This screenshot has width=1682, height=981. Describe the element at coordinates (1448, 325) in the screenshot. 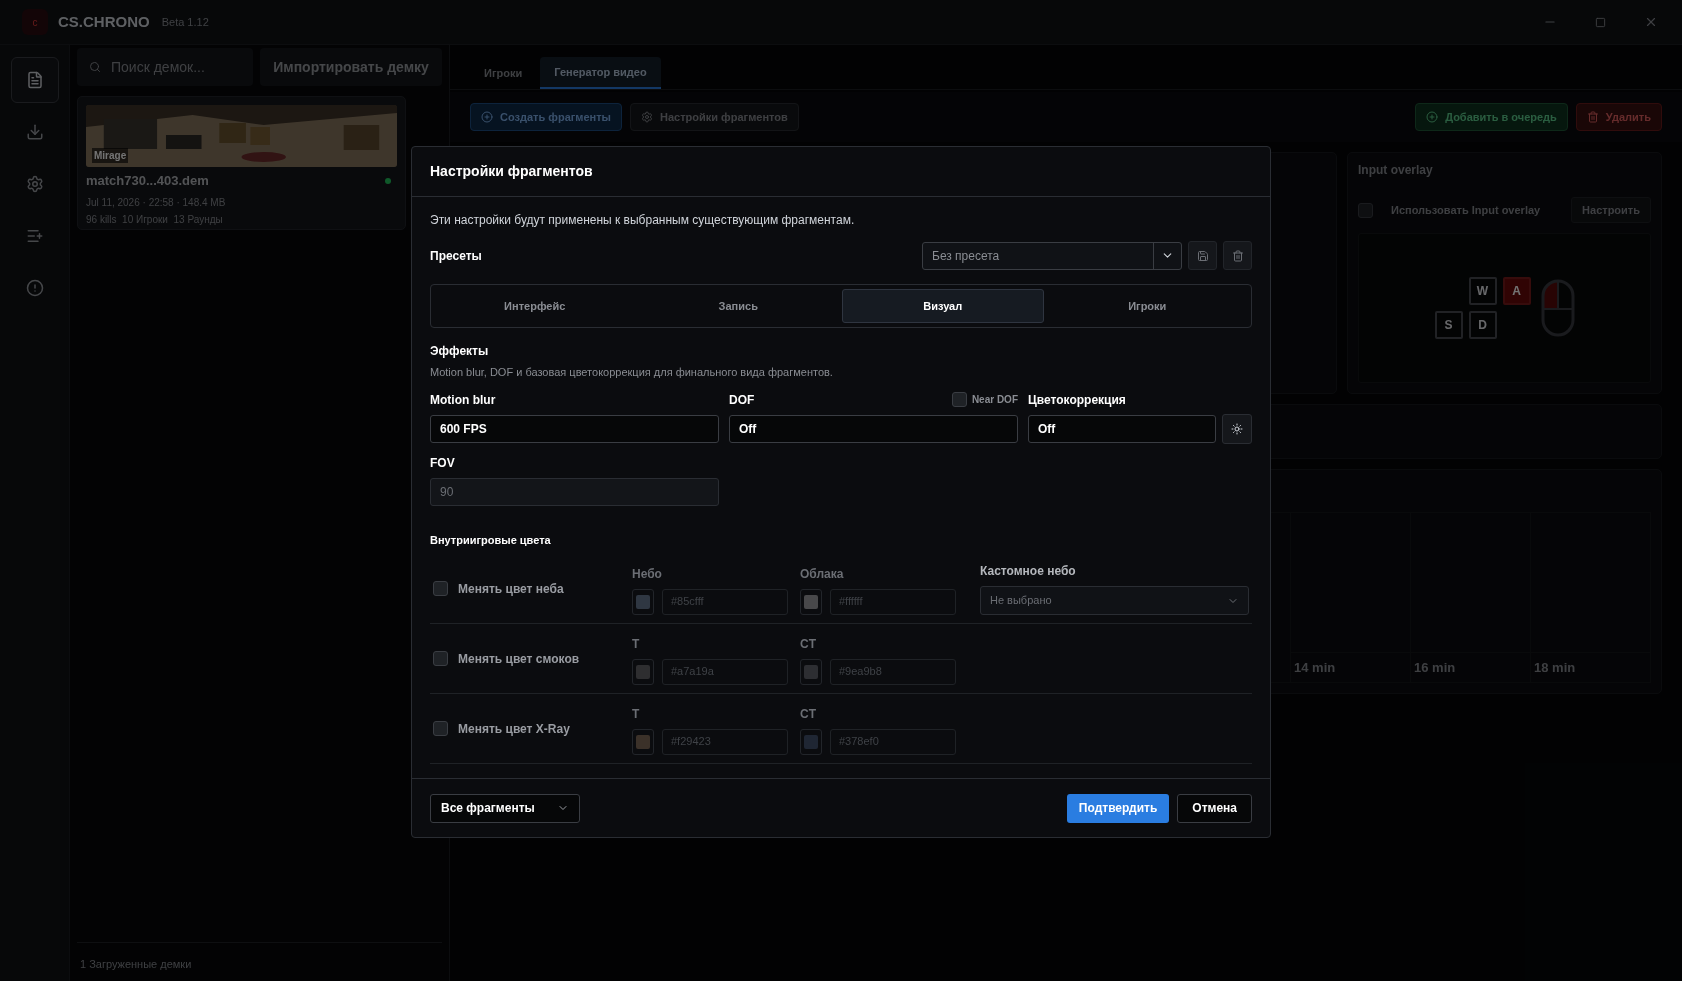

I see `key-cap: S` at that location.